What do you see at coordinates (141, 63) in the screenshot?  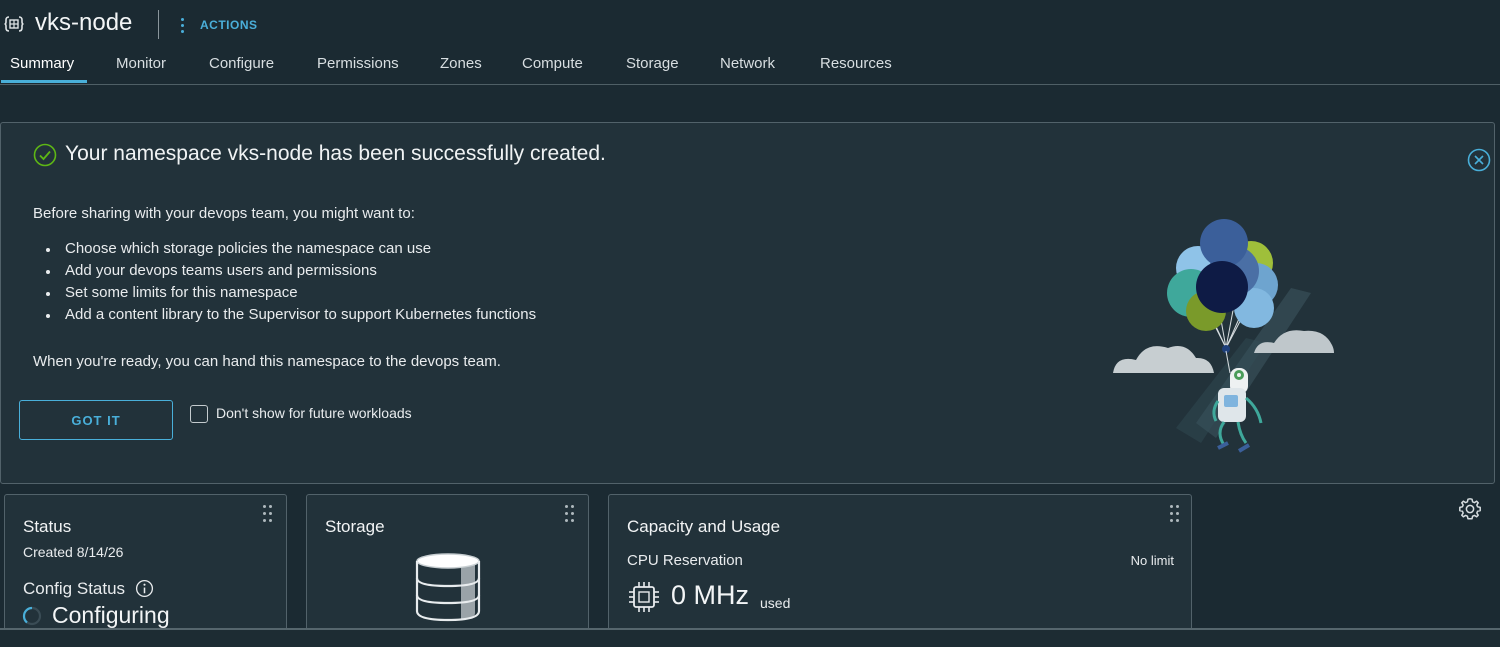 I see `tab-monitor: Monitor` at bounding box center [141, 63].